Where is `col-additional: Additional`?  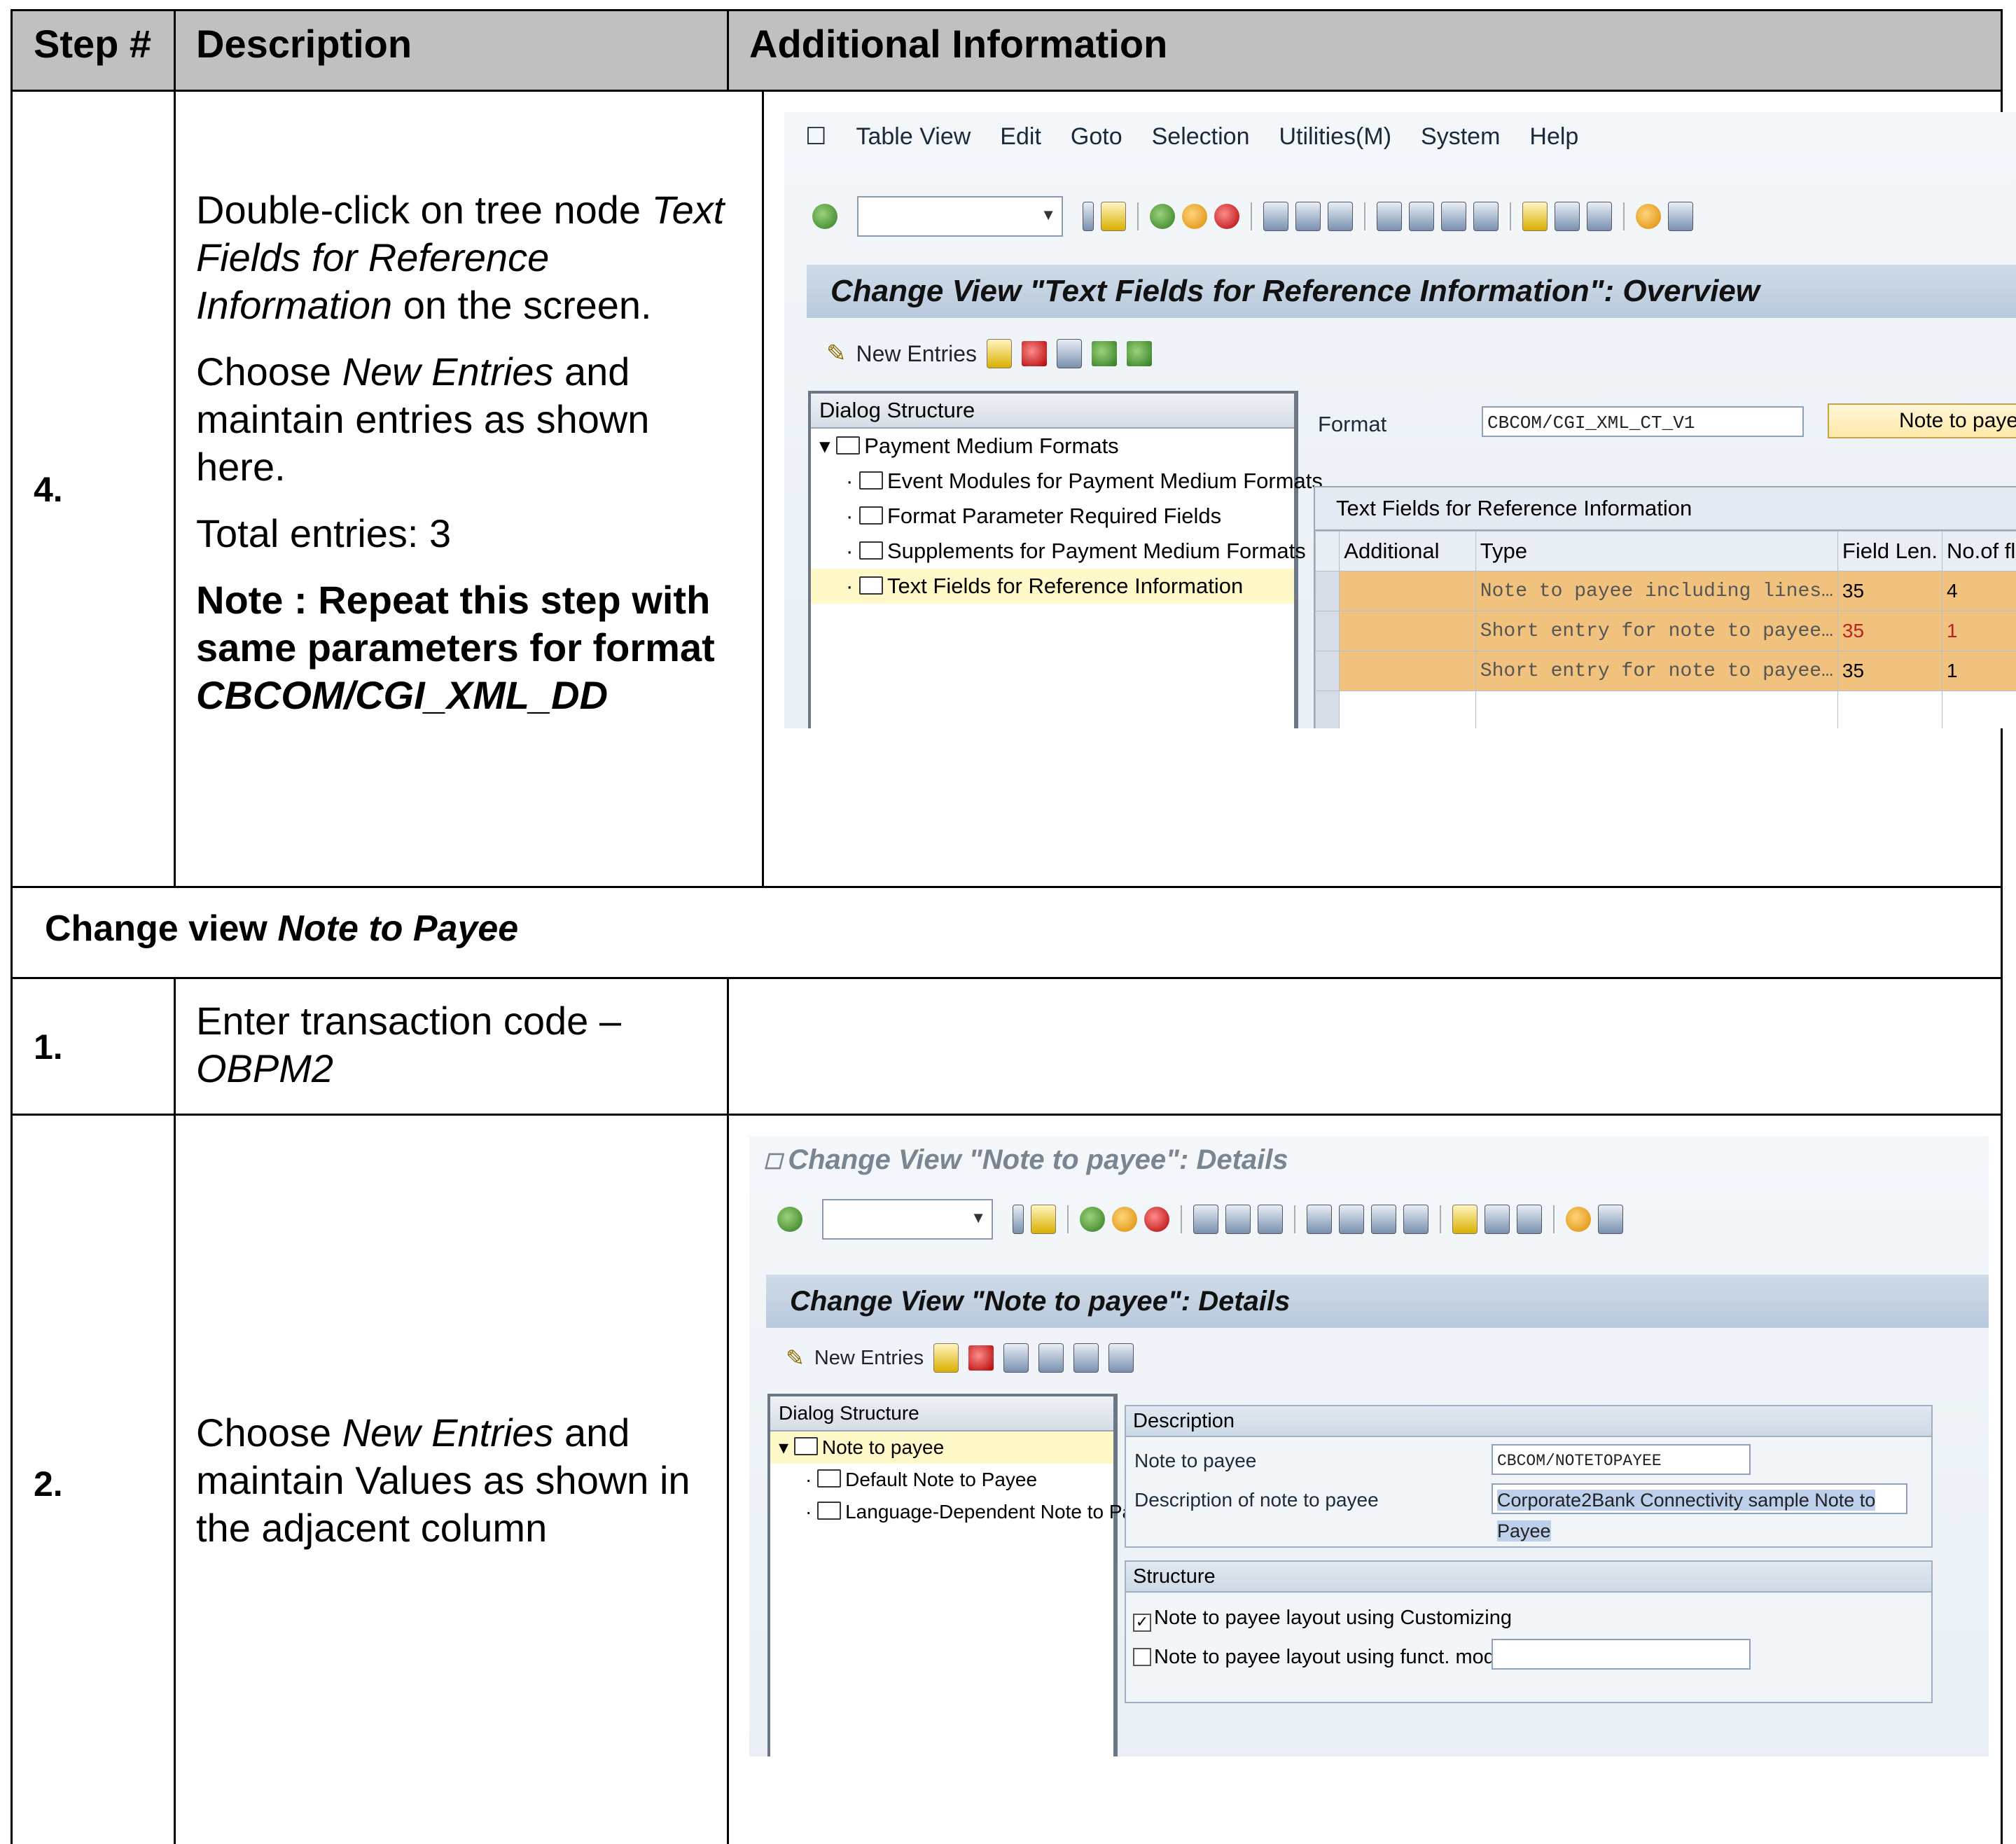 col-additional: Additional is located at coordinates (1407, 551).